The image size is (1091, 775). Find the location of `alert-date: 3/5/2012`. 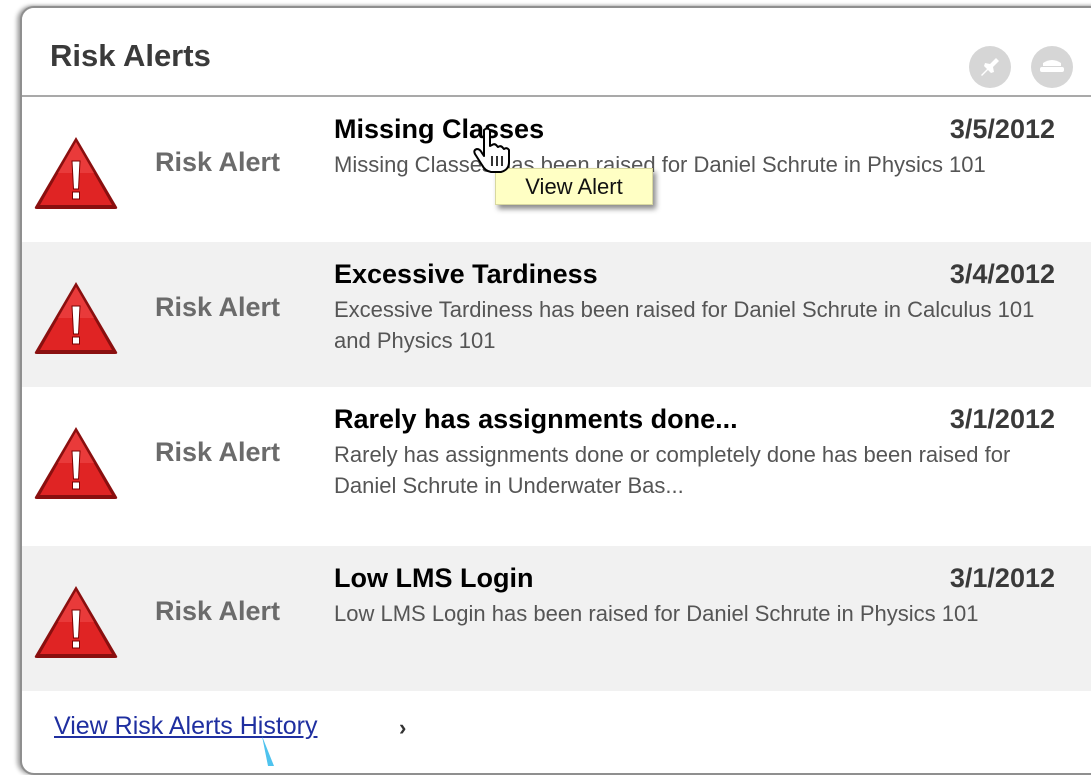

alert-date: 3/5/2012 is located at coordinates (1002, 129).